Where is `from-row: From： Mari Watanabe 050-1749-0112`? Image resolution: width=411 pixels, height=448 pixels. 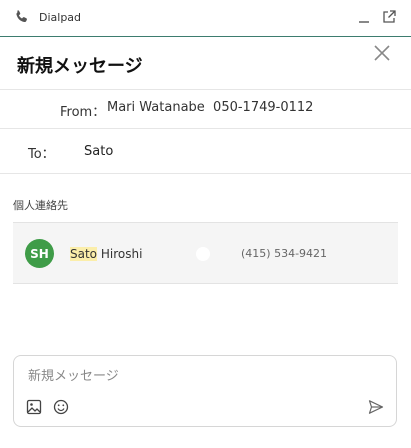
from-row: From： Mari Watanabe 050-1749-0112 is located at coordinates (205, 109).